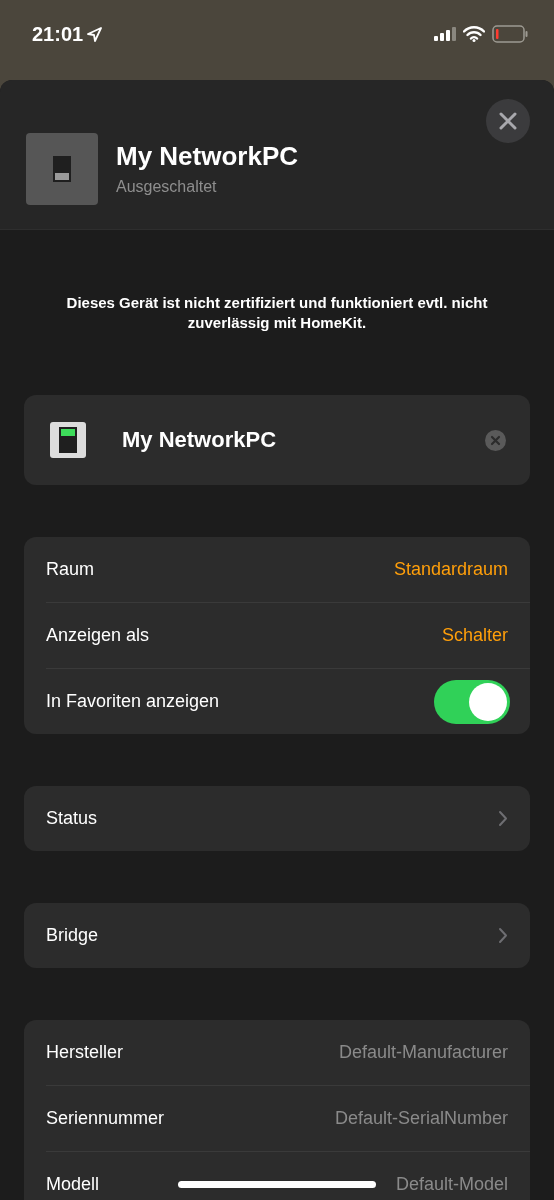 This screenshot has width=554, height=1200. What do you see at coordinates (105, 1118) in the screenshot?
I see `row-label: Seriennummer` at bounding box center [105, 1118].